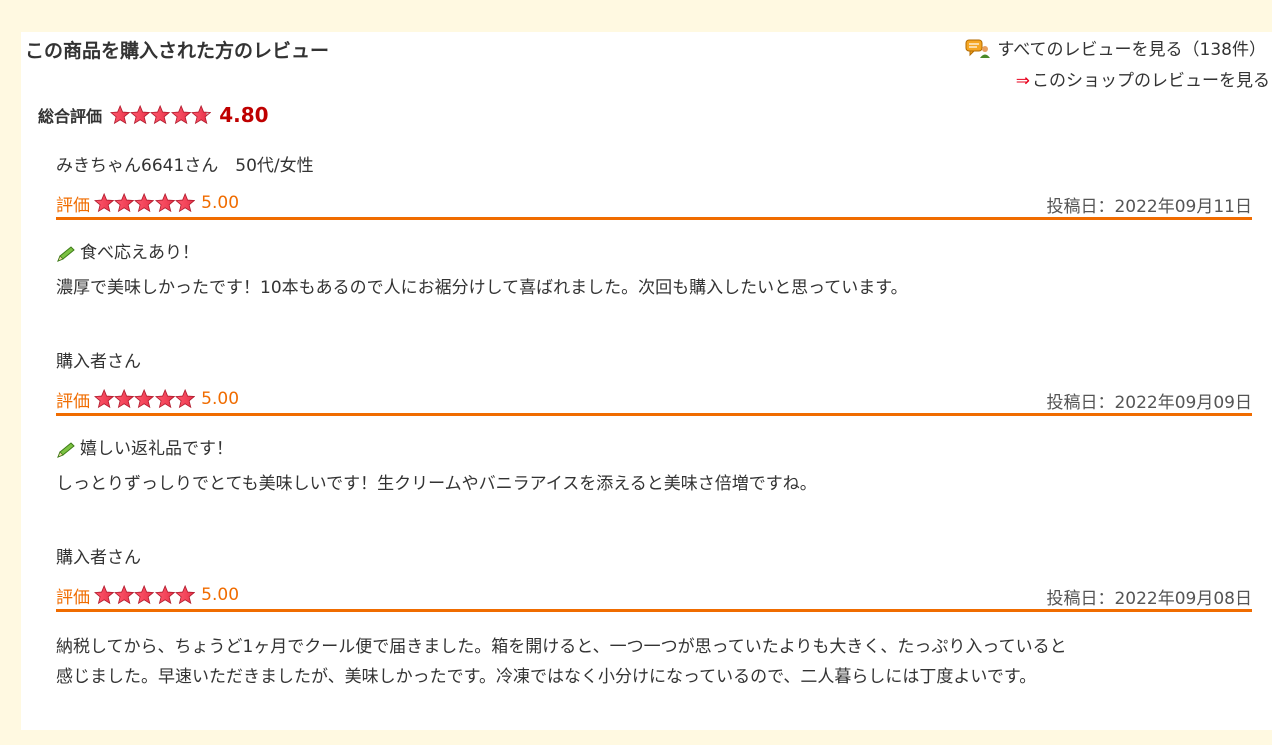  I want to click on review-rating-row: 評価 5.00 投稿日：2022年09月11日, so click(654, 204).